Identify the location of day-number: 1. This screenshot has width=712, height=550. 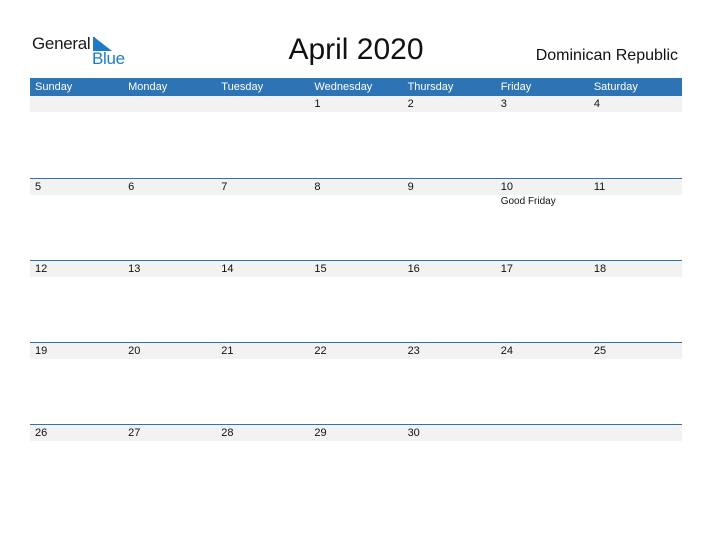
(317, 104).